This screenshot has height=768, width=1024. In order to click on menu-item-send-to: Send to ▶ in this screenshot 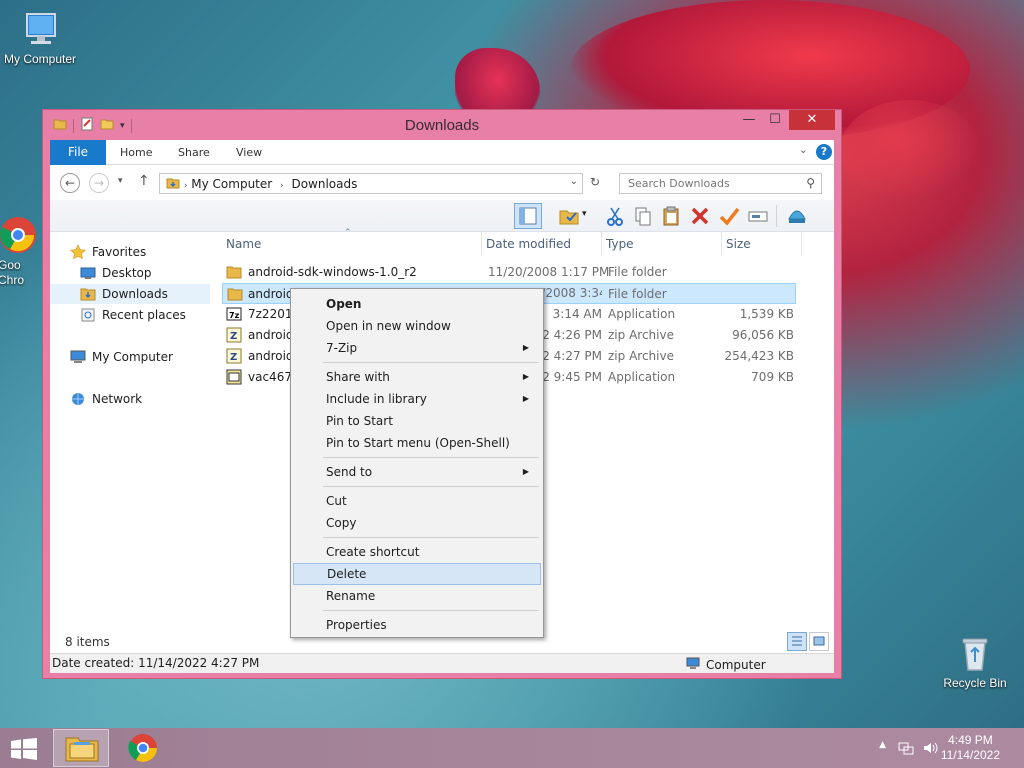, I will do `click(417, 472)`.